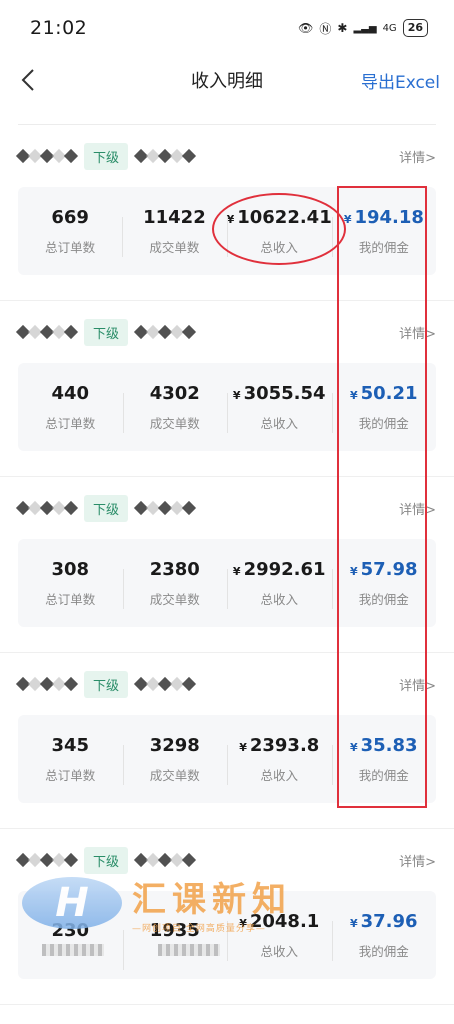  What do you see at coordinates (175, 407) in the screenshot?
I see `stat-deal-orders: 4302 成交单数` at bounding box center [175, 407].